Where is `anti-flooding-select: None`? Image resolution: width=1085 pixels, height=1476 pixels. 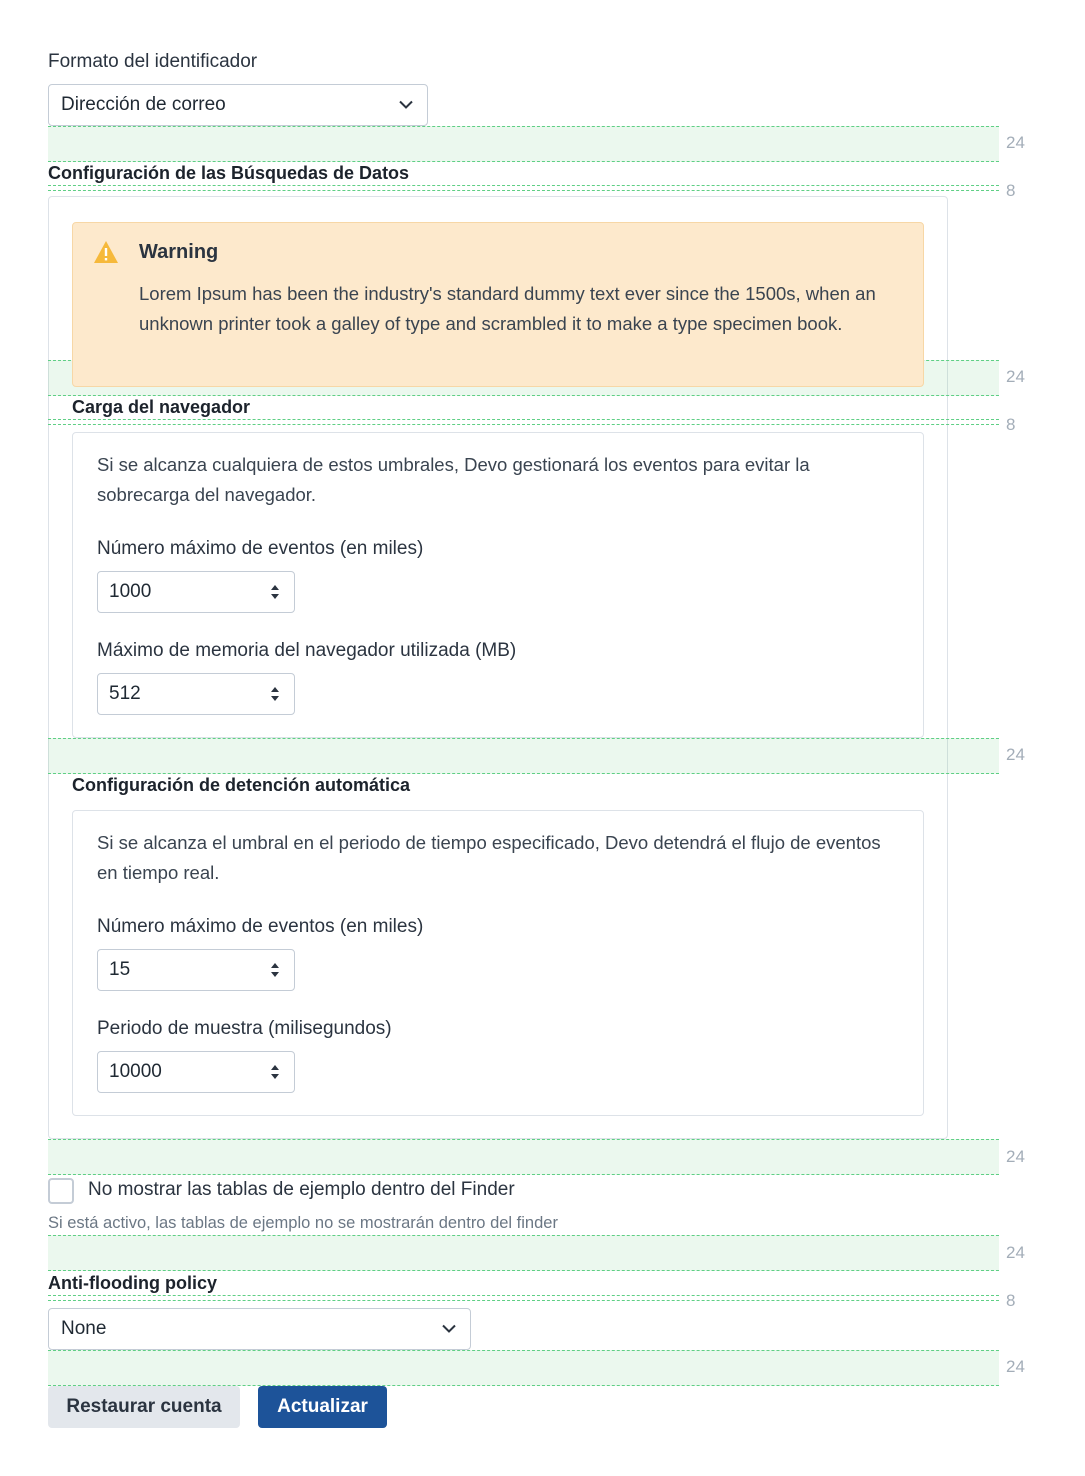
anti-flooding-select: None is located at coordinates (259, 1329).